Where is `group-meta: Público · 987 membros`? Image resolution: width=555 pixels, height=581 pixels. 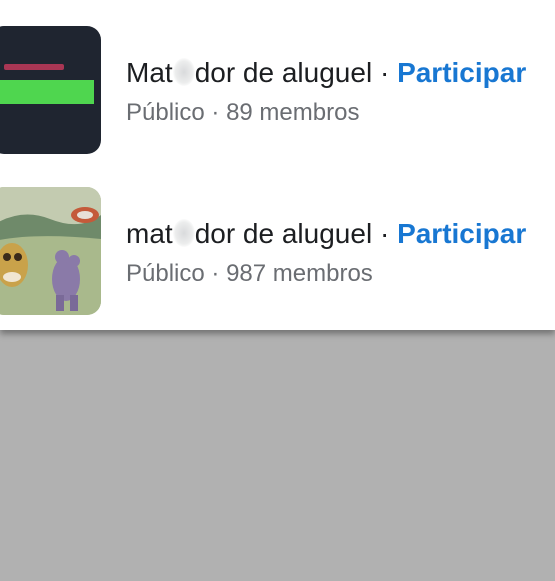 group-meta: Público · 987 membros is located at coordinates (249, 274).